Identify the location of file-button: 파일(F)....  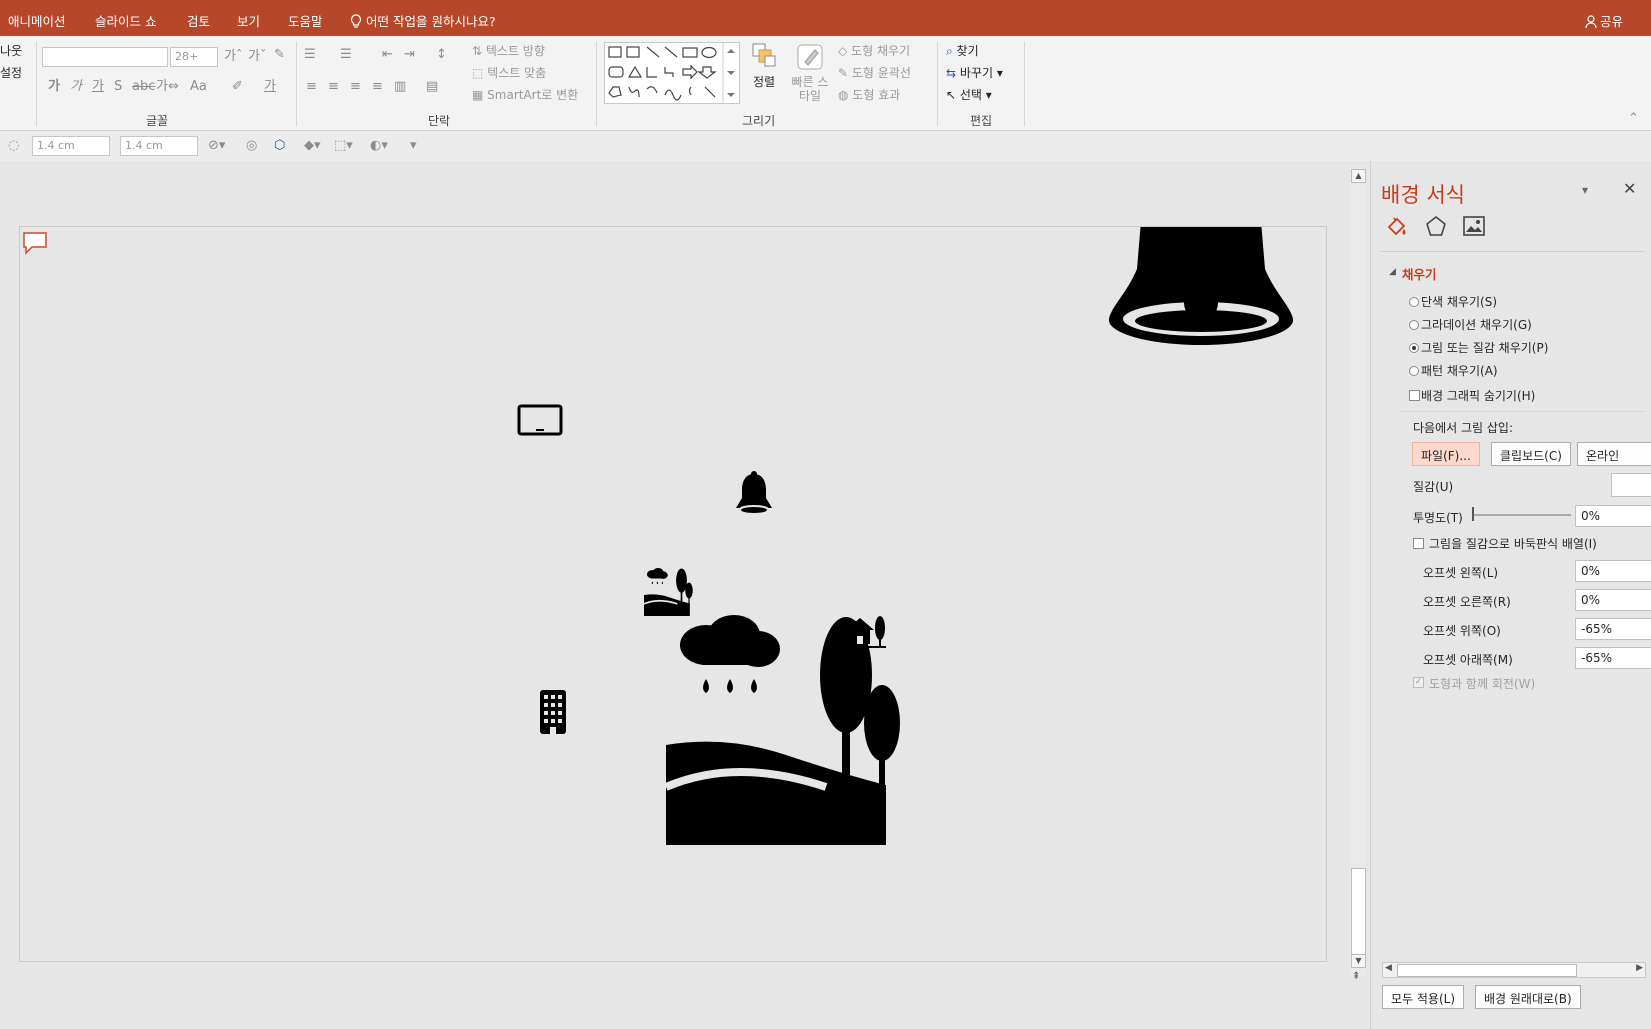
(1446, 454).